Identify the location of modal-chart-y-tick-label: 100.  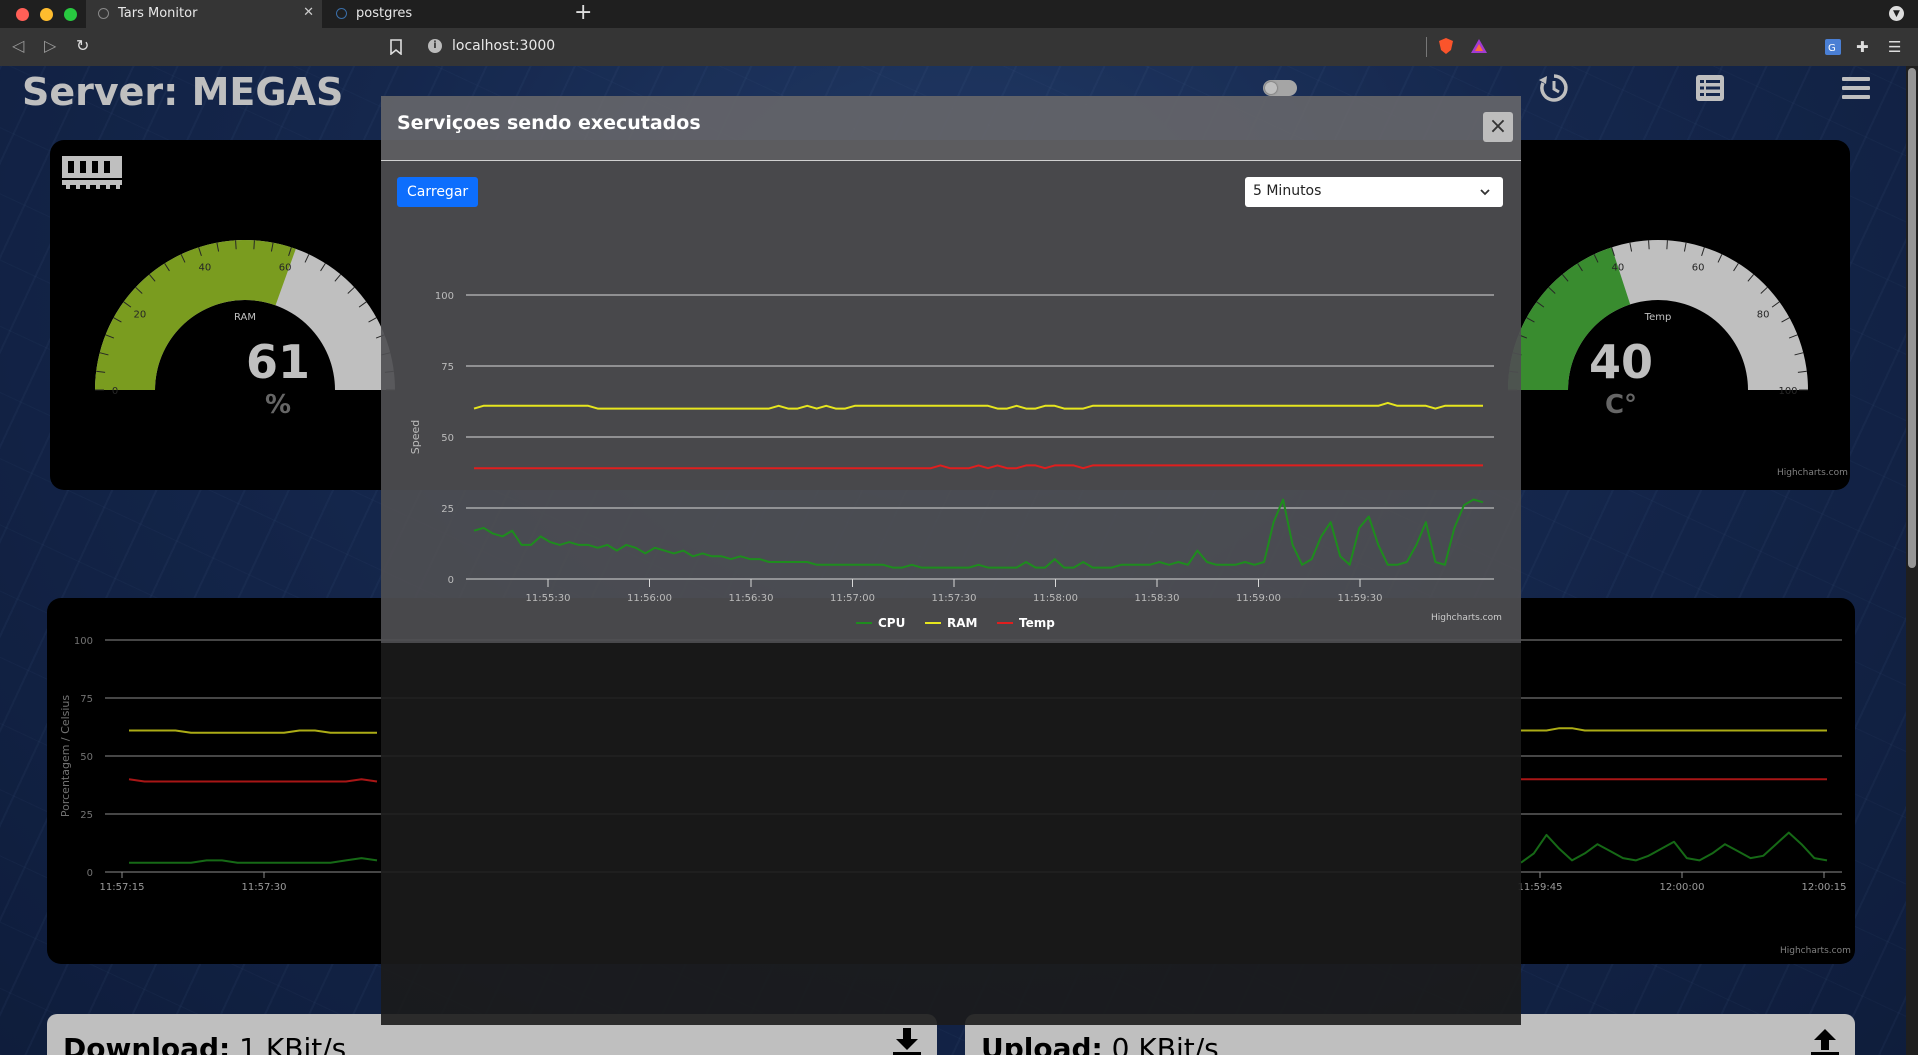
(444, 296).